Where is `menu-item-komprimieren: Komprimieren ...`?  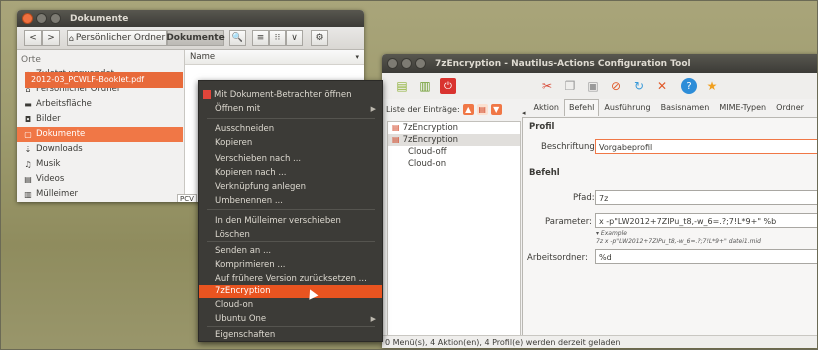
menu-item-komprimieren: Komprimieren ... is located at coordinates (290, 265).